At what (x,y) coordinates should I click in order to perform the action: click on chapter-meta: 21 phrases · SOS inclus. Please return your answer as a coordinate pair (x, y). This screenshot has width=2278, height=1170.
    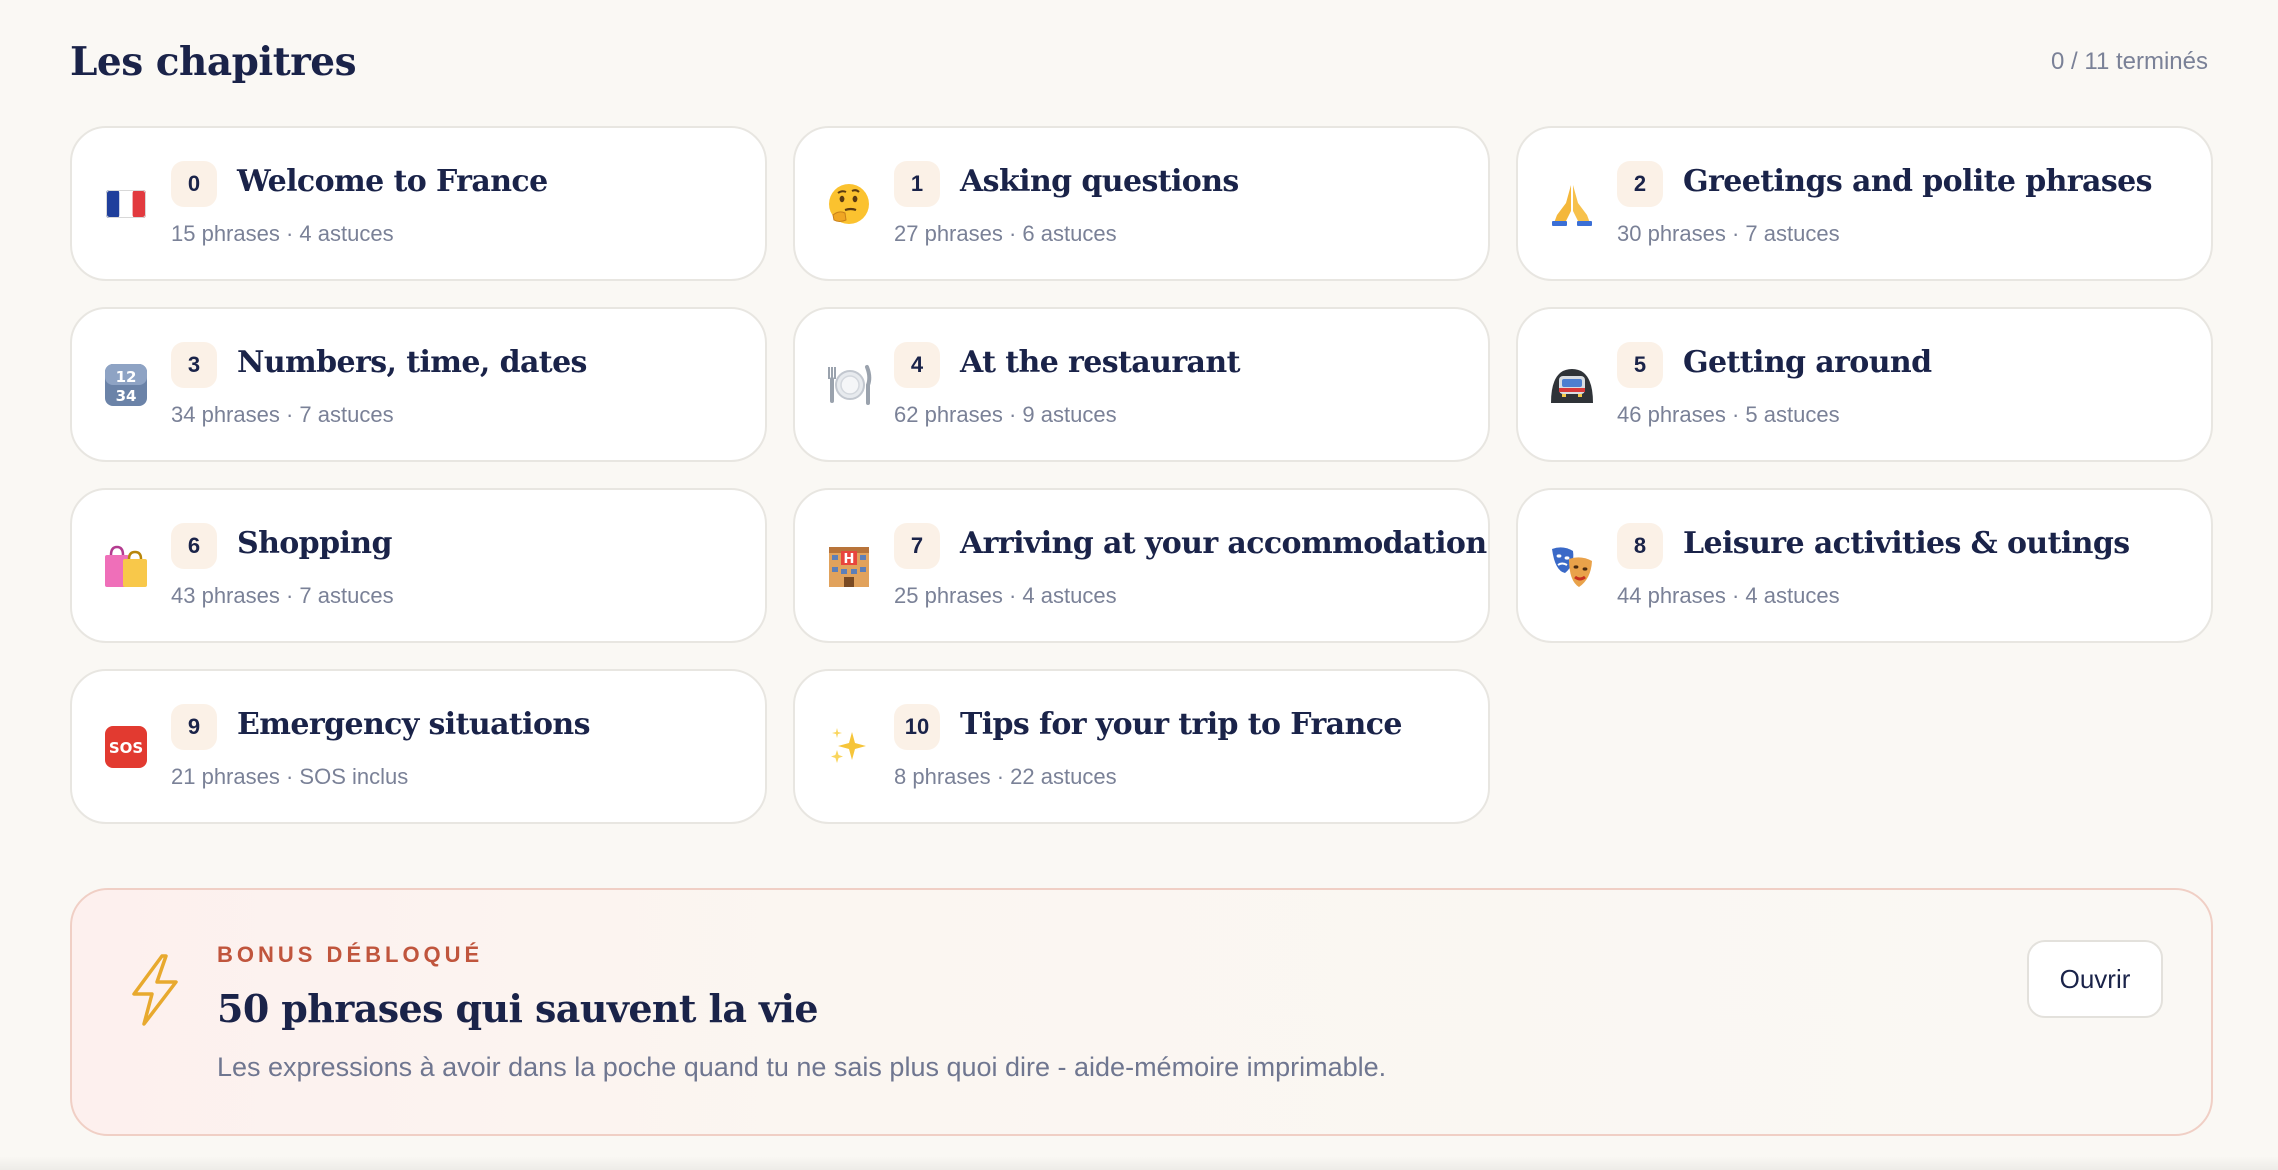
    Looking at the image, I should click on (290, 776).